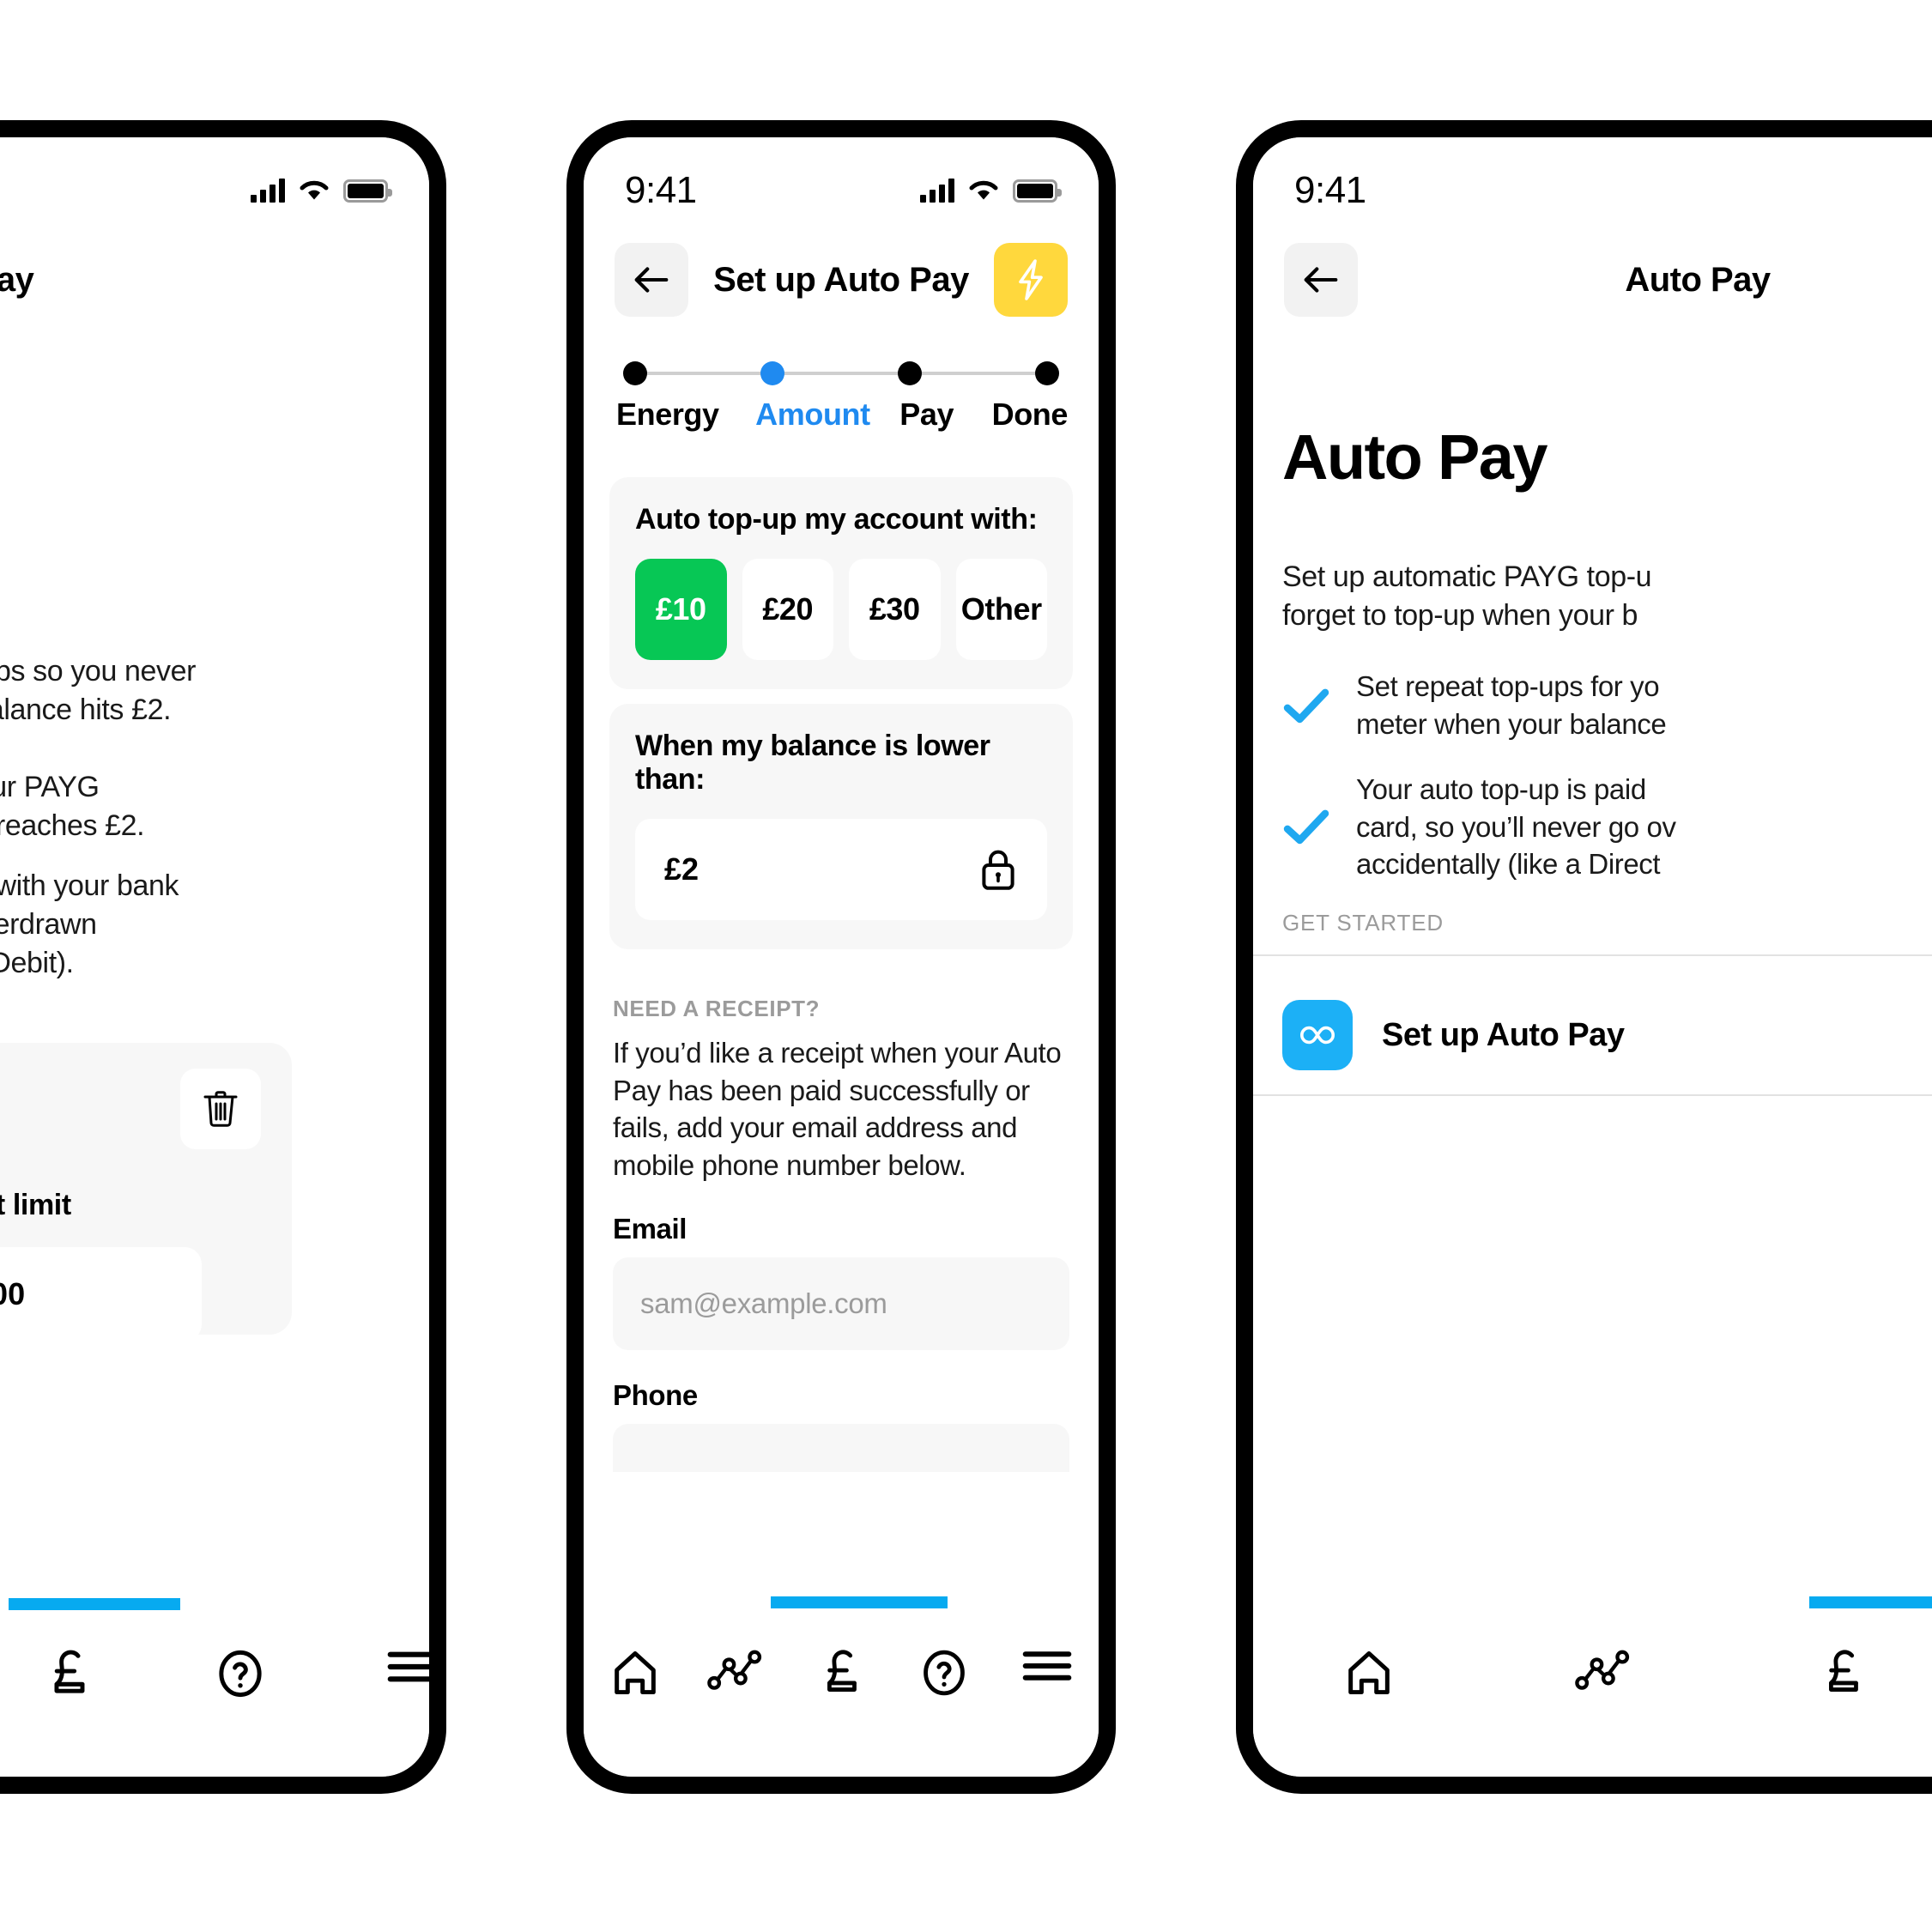  Describe the element at coordinates (841, 870) in the screenshot. I see `balance-threshold-field: £2` at that location.